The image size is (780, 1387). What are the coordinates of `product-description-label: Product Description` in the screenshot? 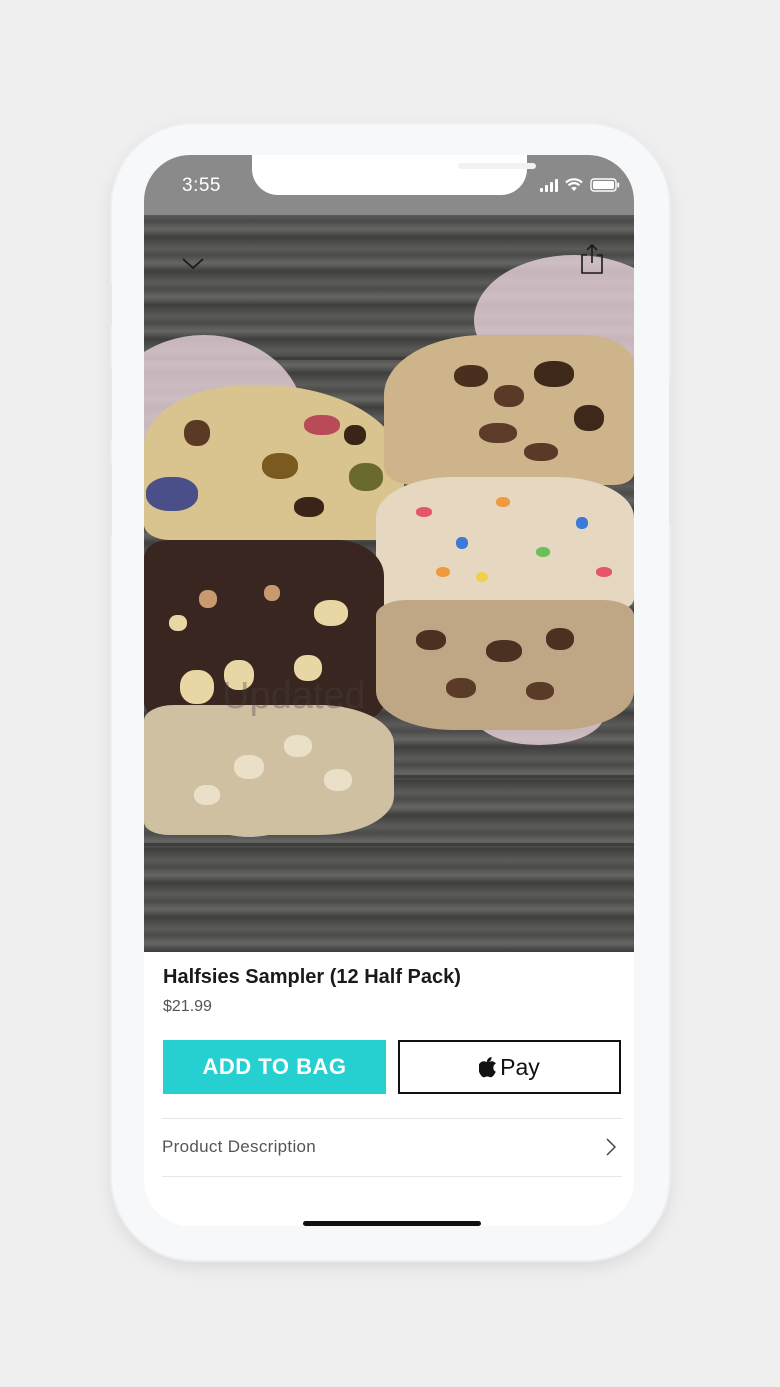 It's located at (239, 1146).